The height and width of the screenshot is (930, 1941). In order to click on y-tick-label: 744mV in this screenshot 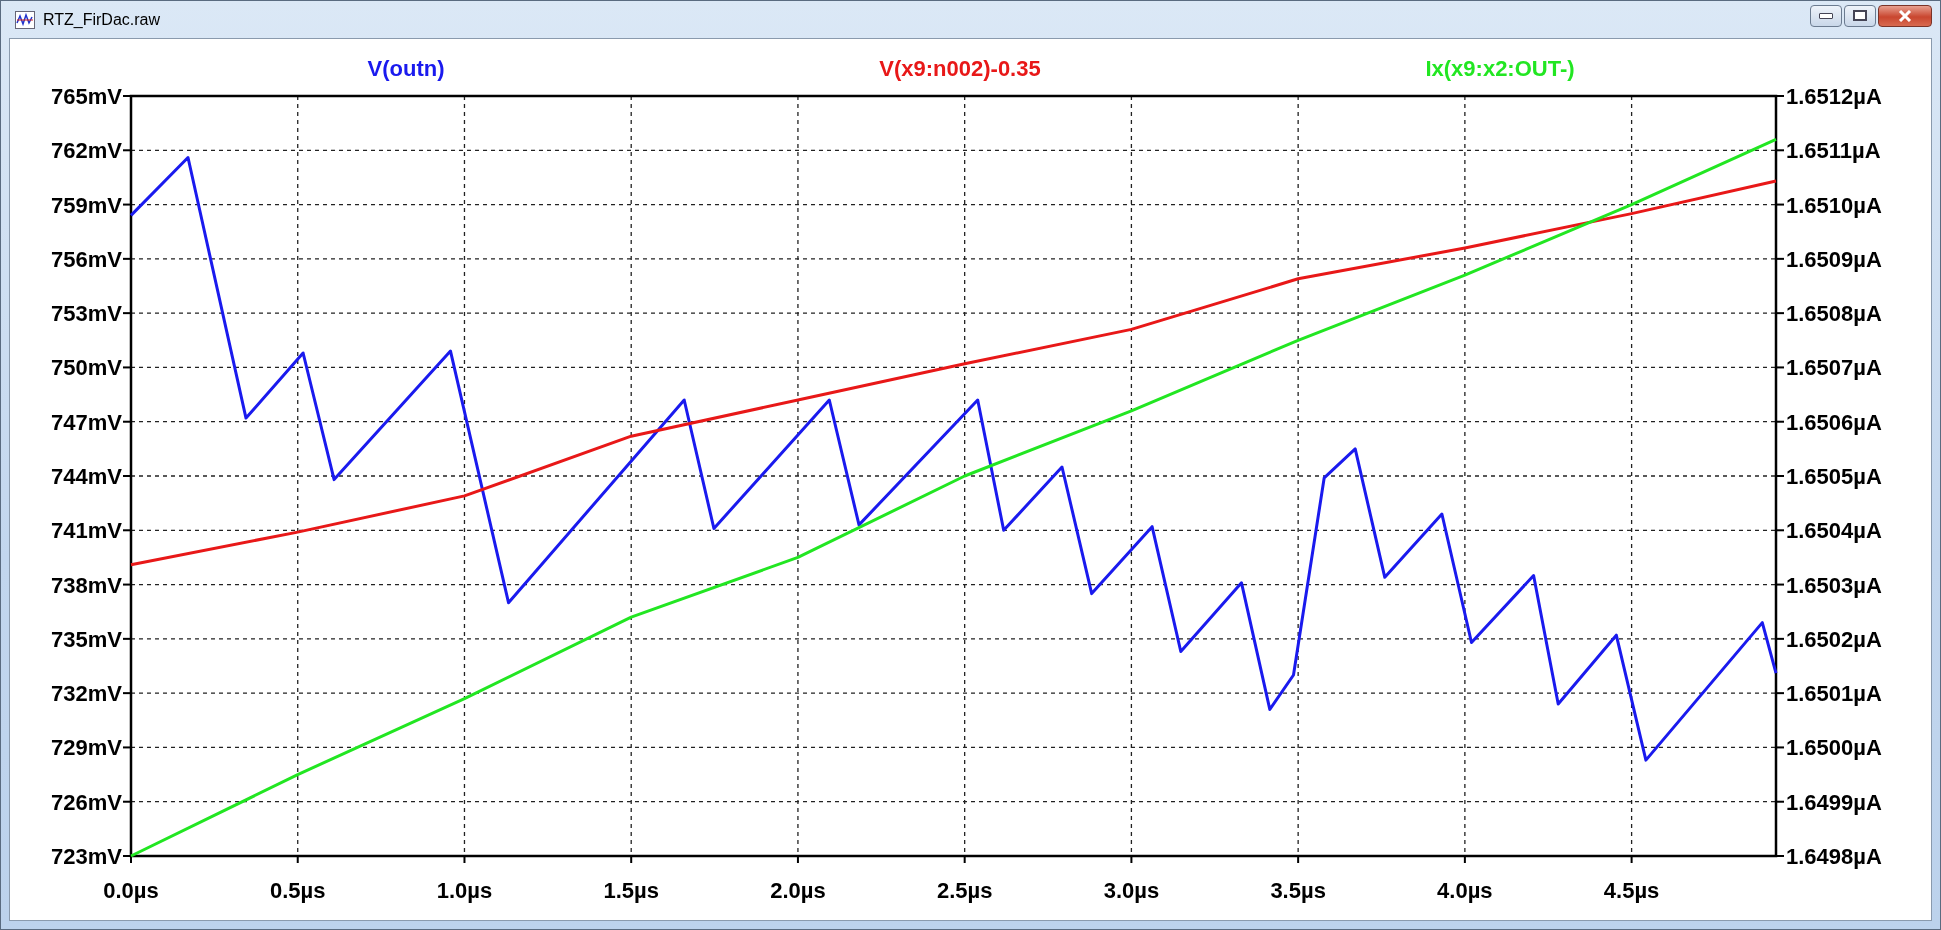, I will do `click(86, 476)`.